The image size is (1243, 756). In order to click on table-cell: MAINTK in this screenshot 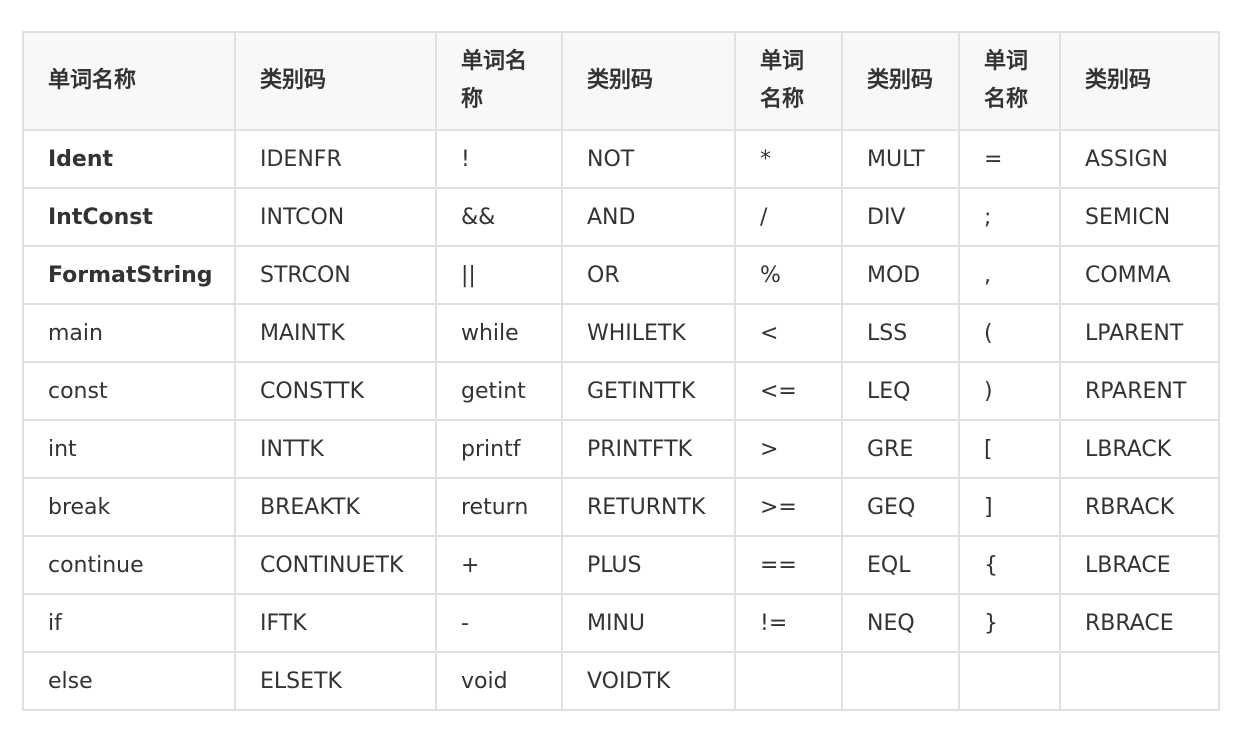, I will do `click(335, 333)`.